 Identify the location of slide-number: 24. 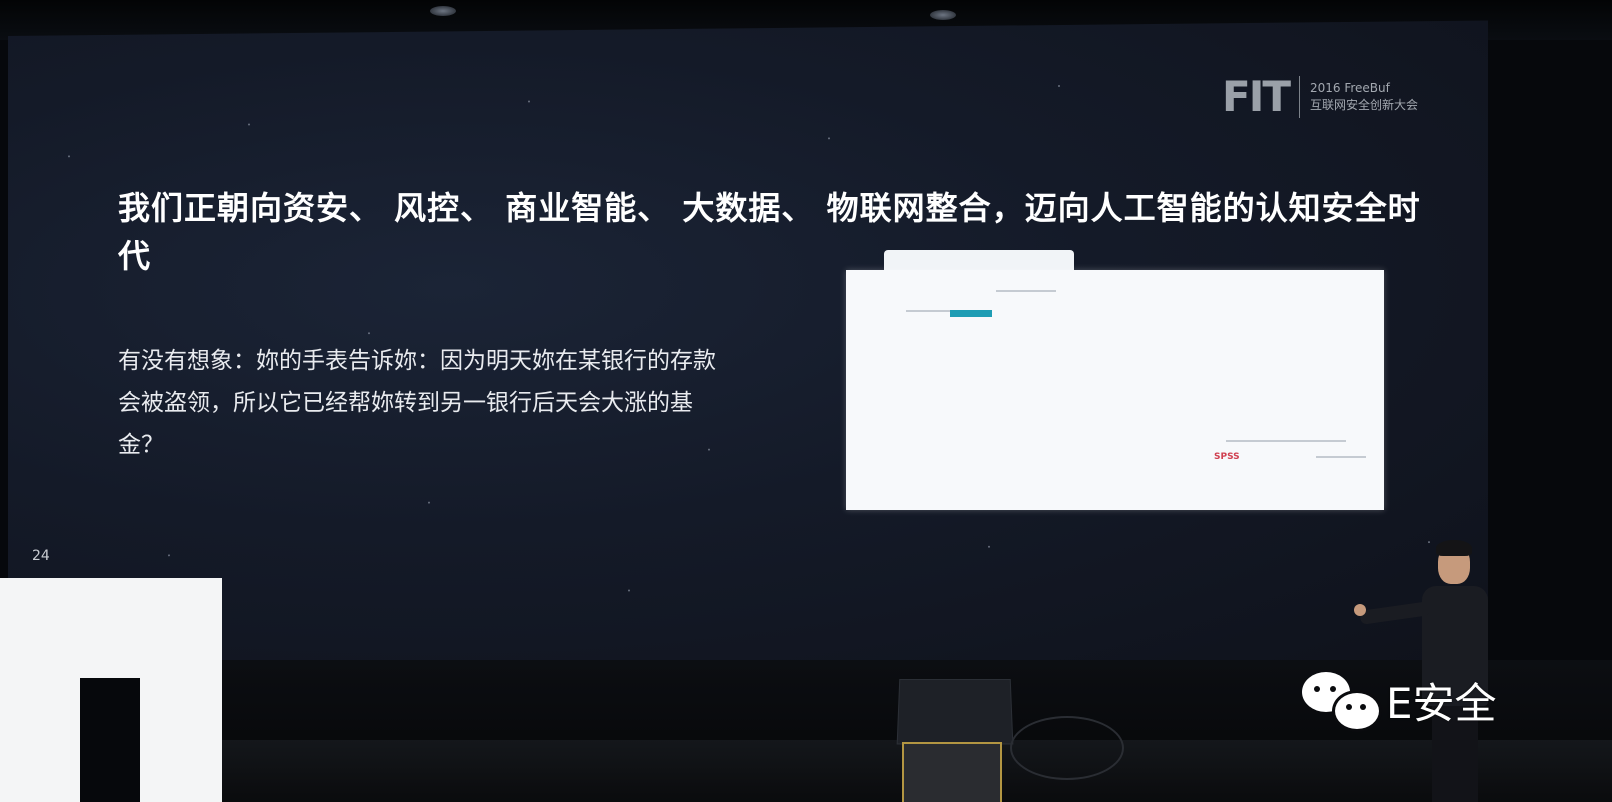
(41, 556).